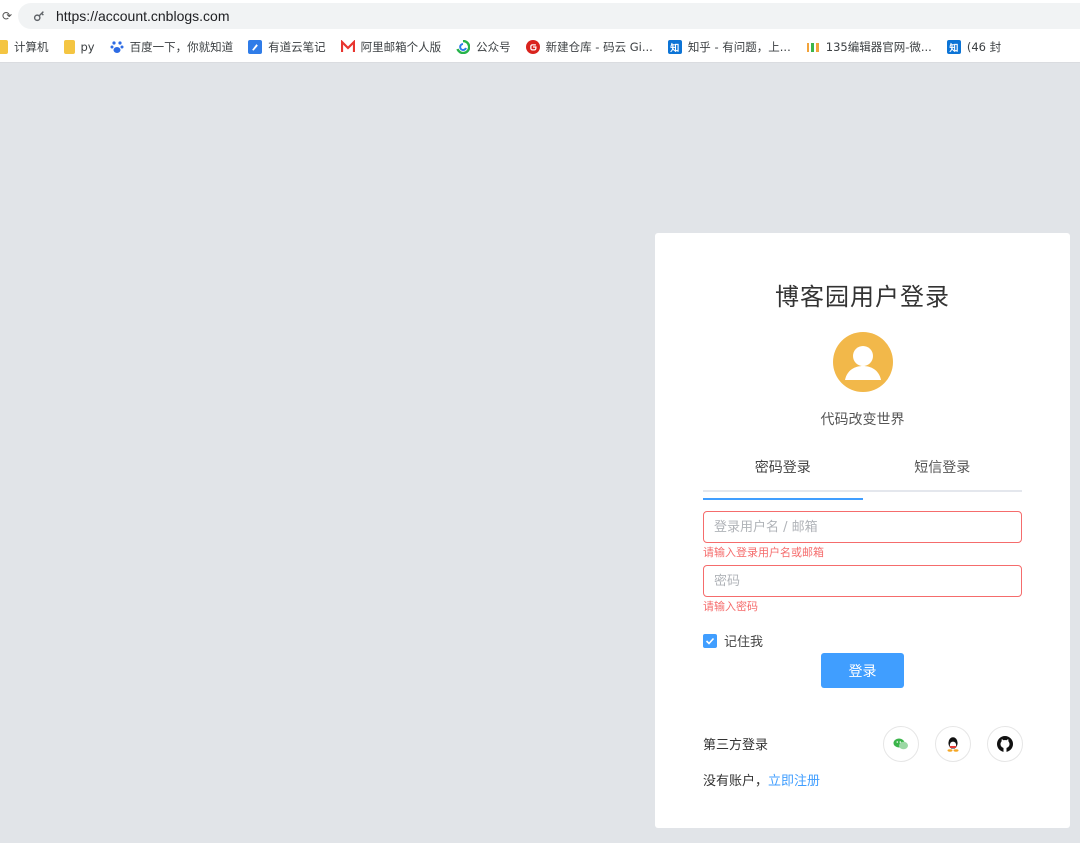 Image resolution: width=1080 pixels, height=843 pixels. Describe the element at coordinates (24, 47) in the screenshot. I see `bookmark-computer: 计算机` at that location.